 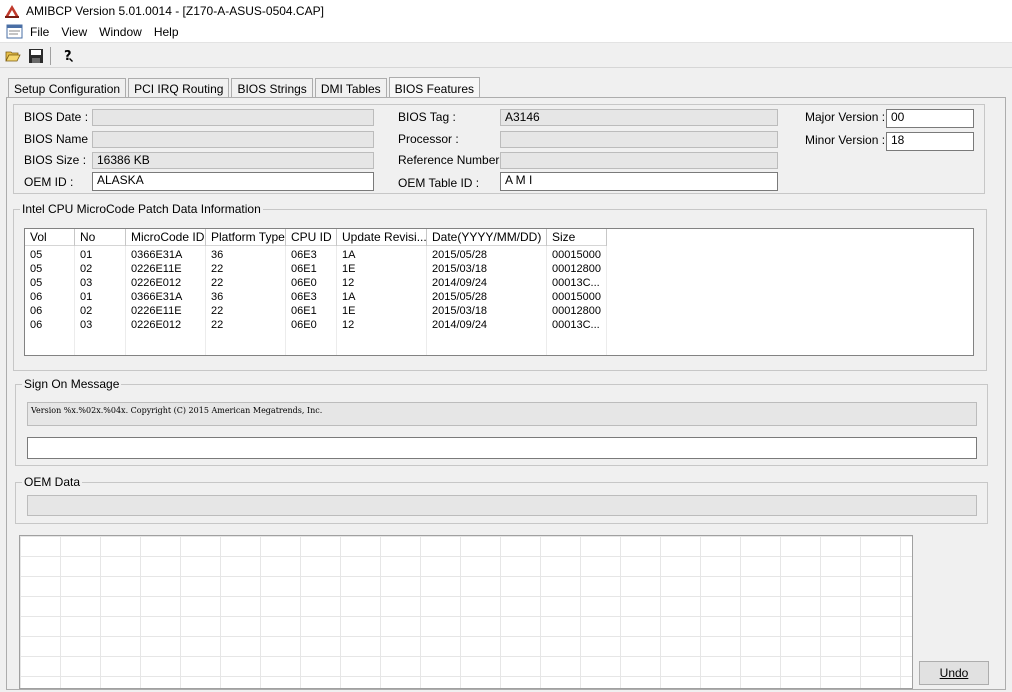 What do you see at coordinates (12, 11) in the screenshot?
I see `app-icon` at bounding box center [12, 11].